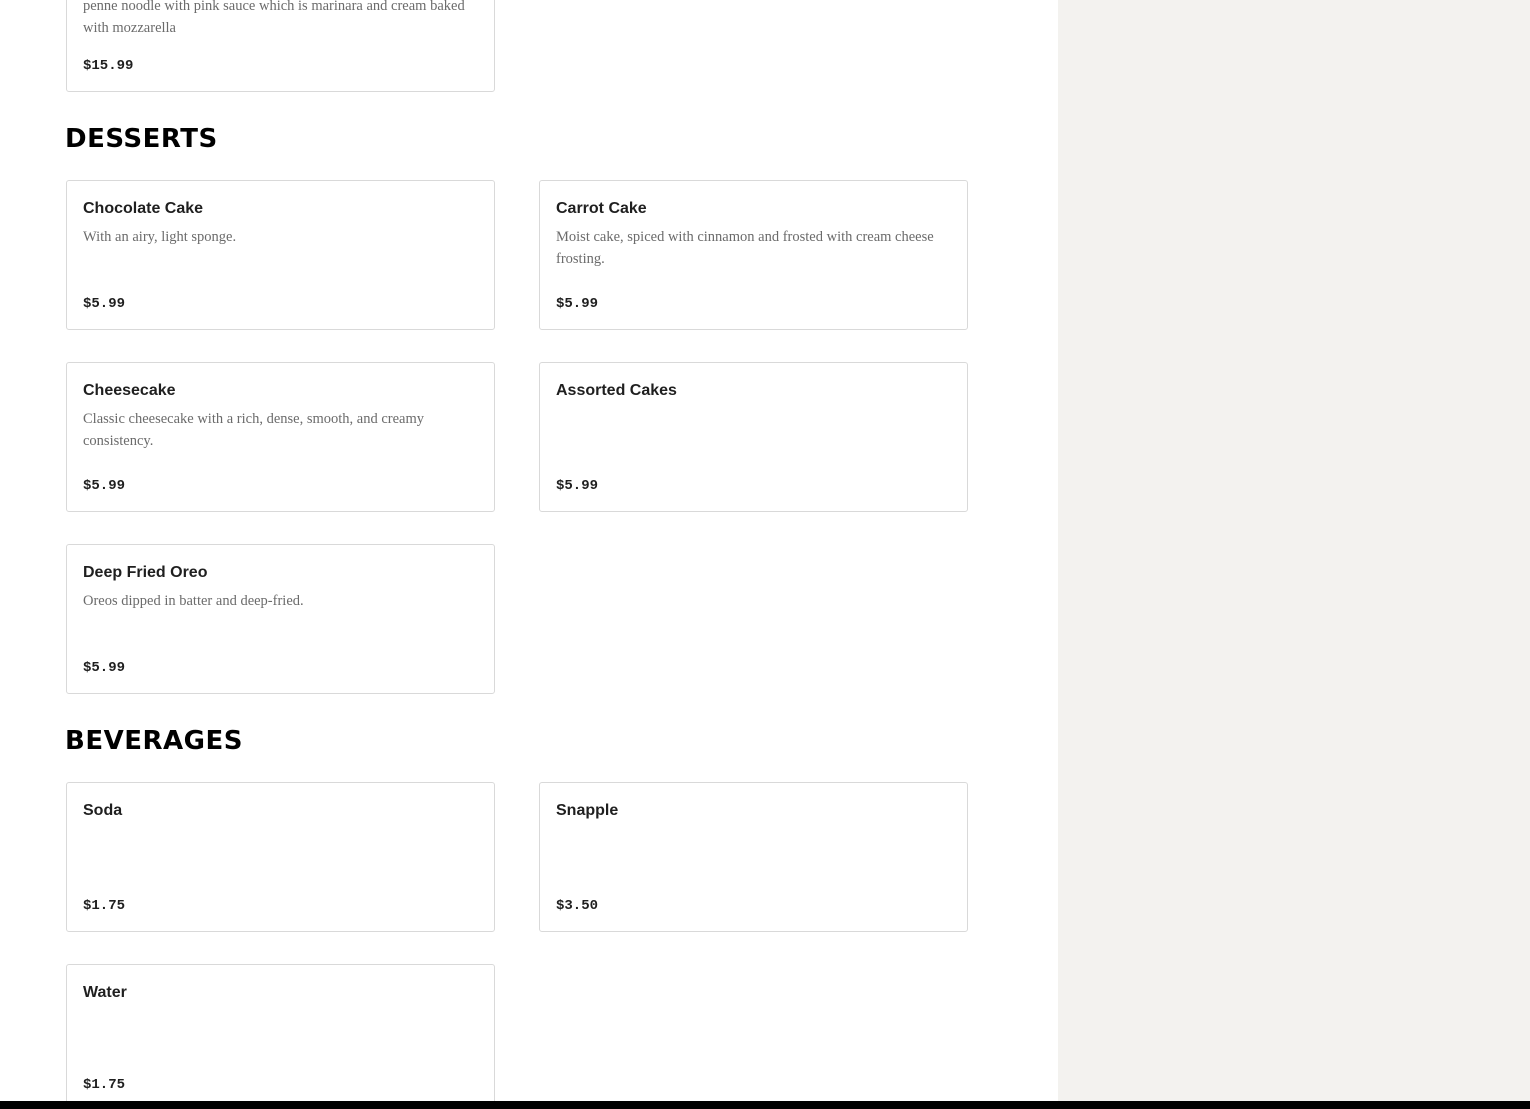  Describe the element at coordinates (143, 208) in the screenshot. I see `menu-item-name: Chocolate Cake` at that location.